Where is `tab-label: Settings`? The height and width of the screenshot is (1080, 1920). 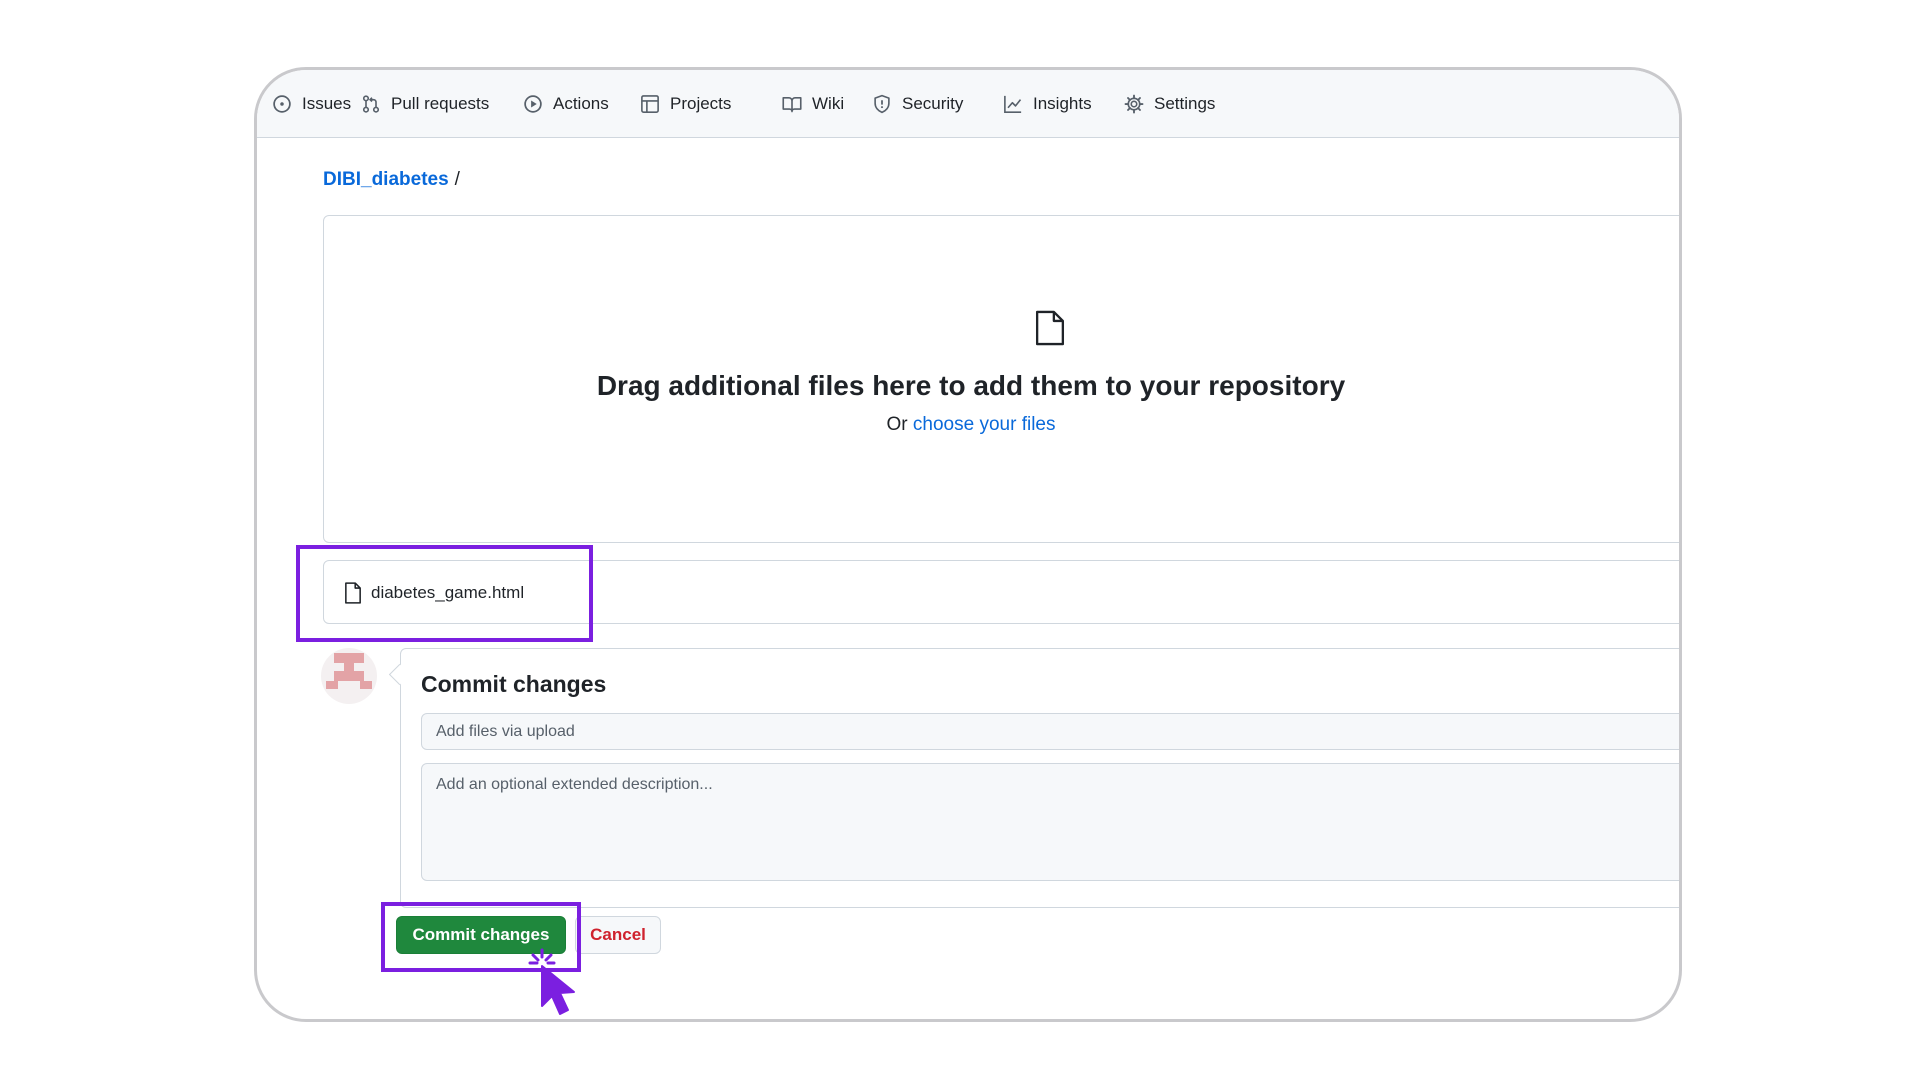
tab-label: Settings is located at coordinates (1185, 103).